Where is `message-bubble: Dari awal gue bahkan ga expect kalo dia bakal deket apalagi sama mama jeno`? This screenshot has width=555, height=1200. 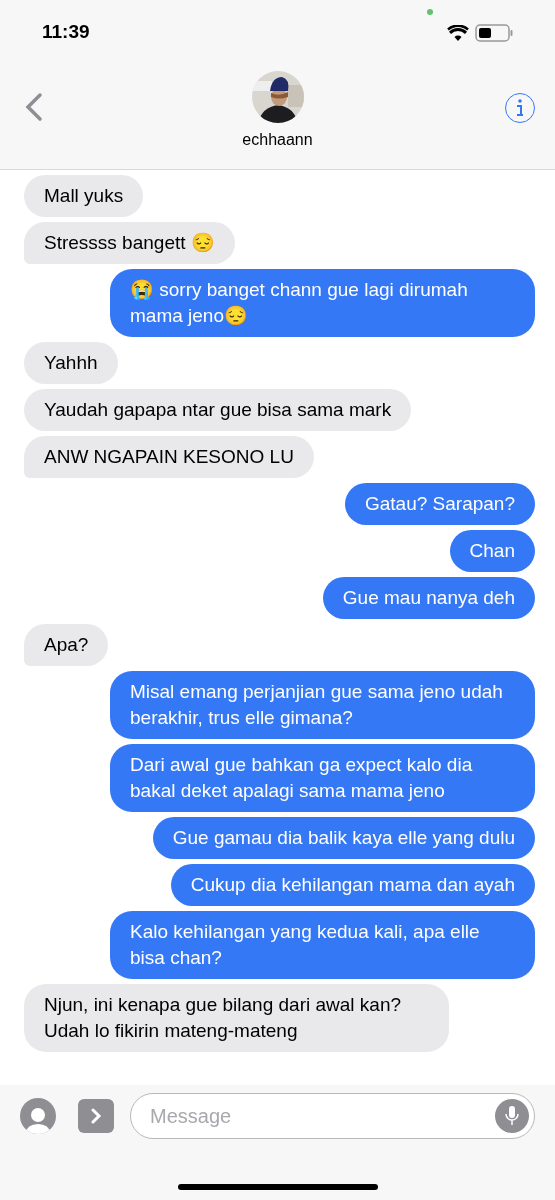 message-bubble: Dari awal gue bahkan ga expect kalo dia bakal deket apalagi sama mama jeno is located at coordinates (322, 778).